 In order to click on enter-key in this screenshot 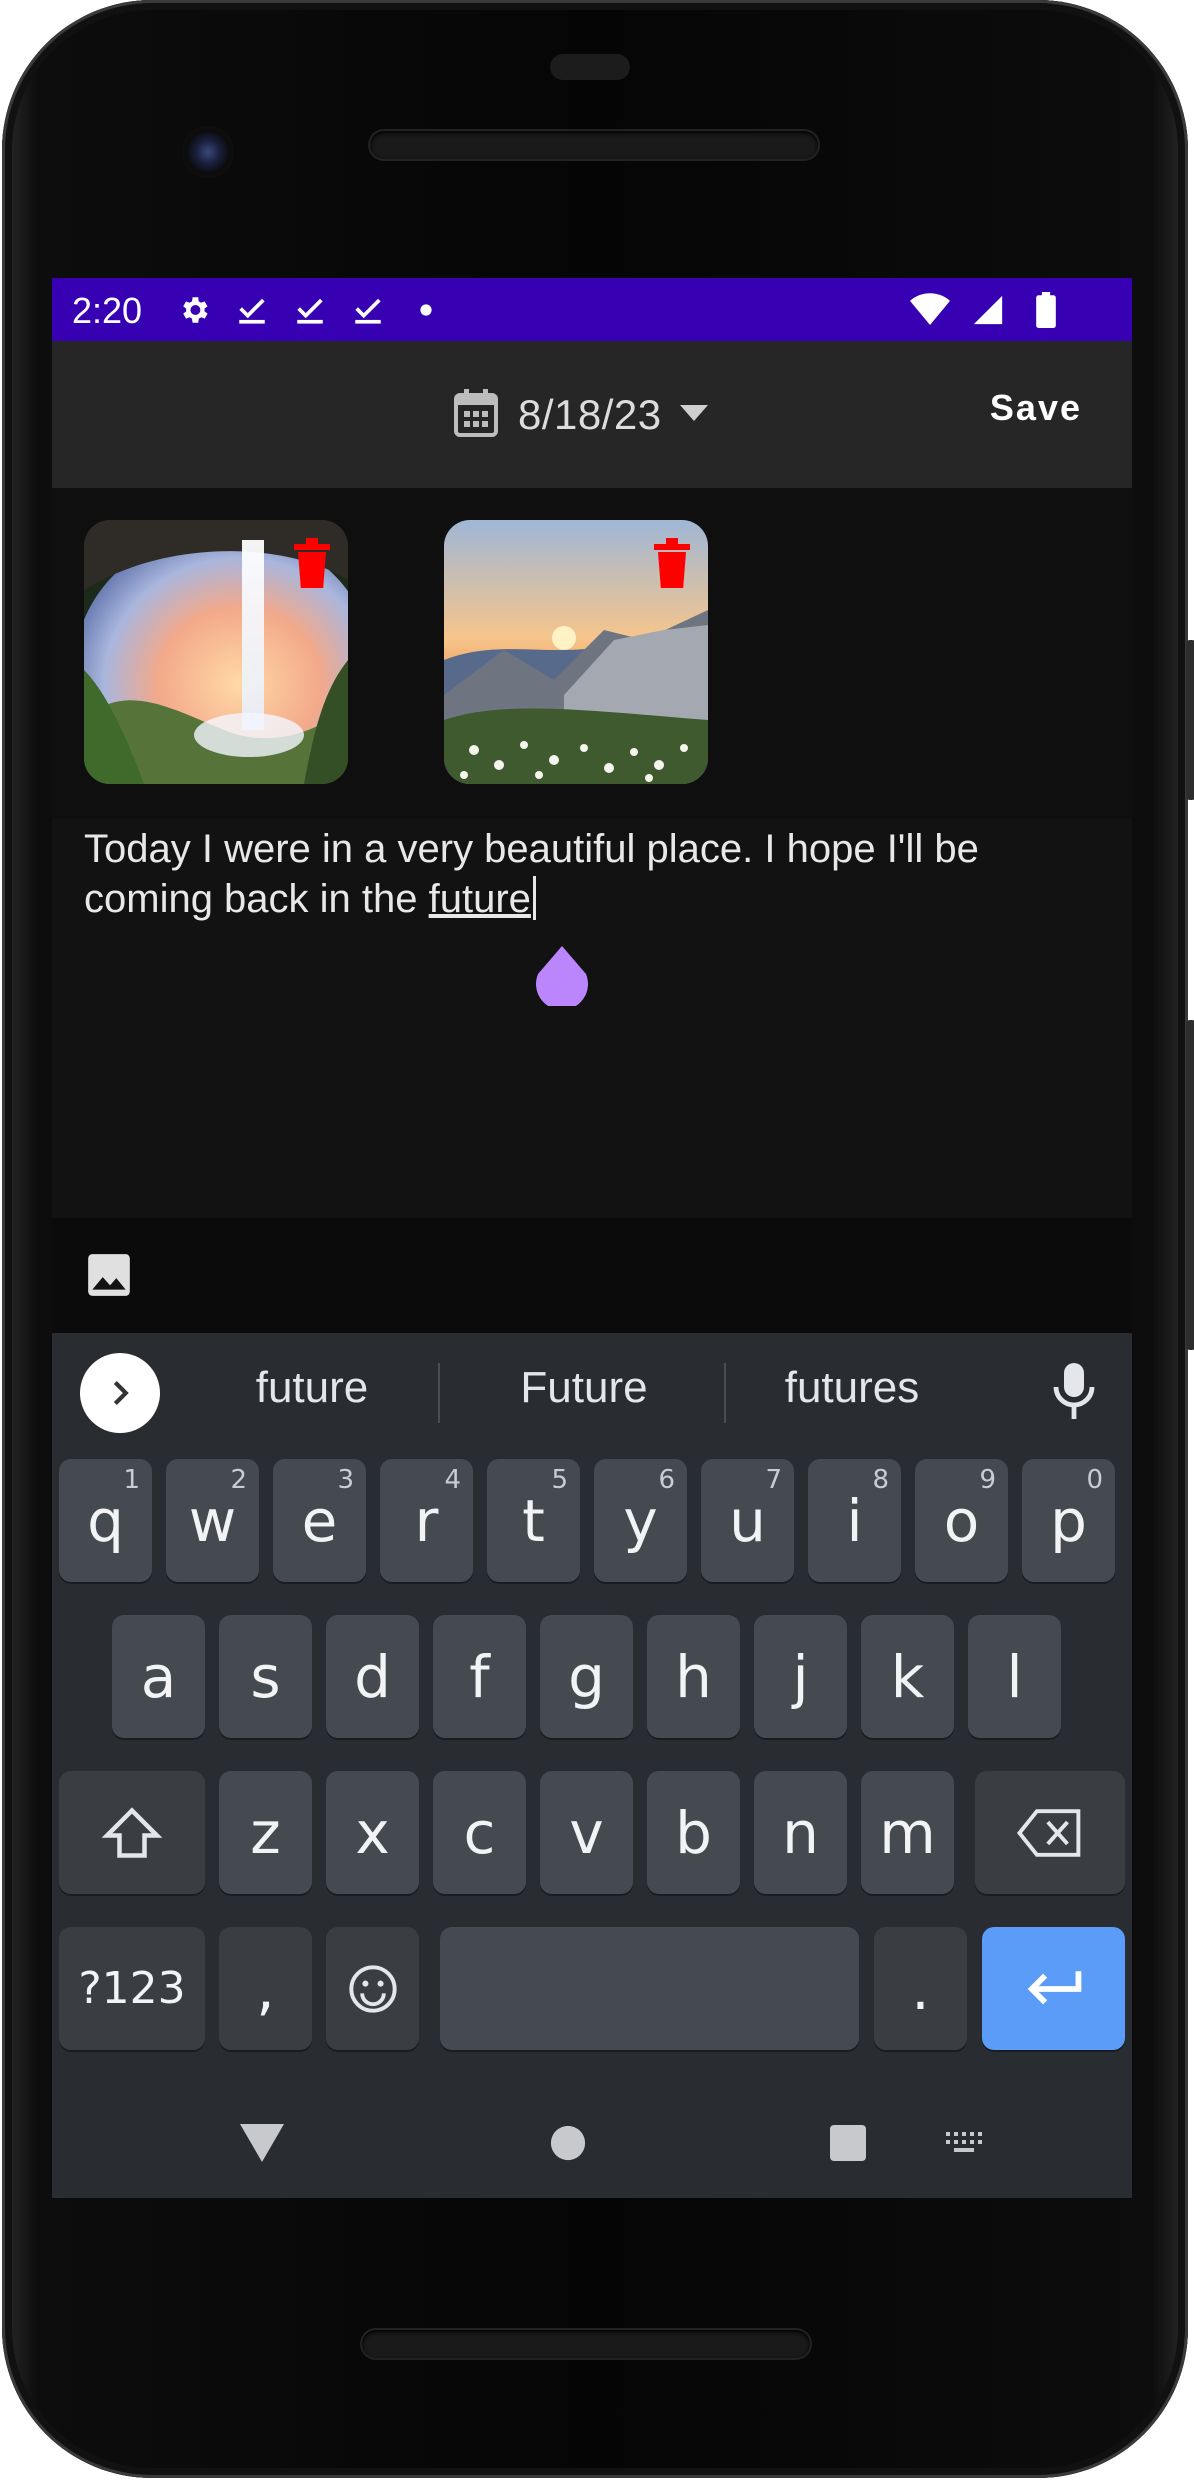, I will do `click(1053, 1988)`.